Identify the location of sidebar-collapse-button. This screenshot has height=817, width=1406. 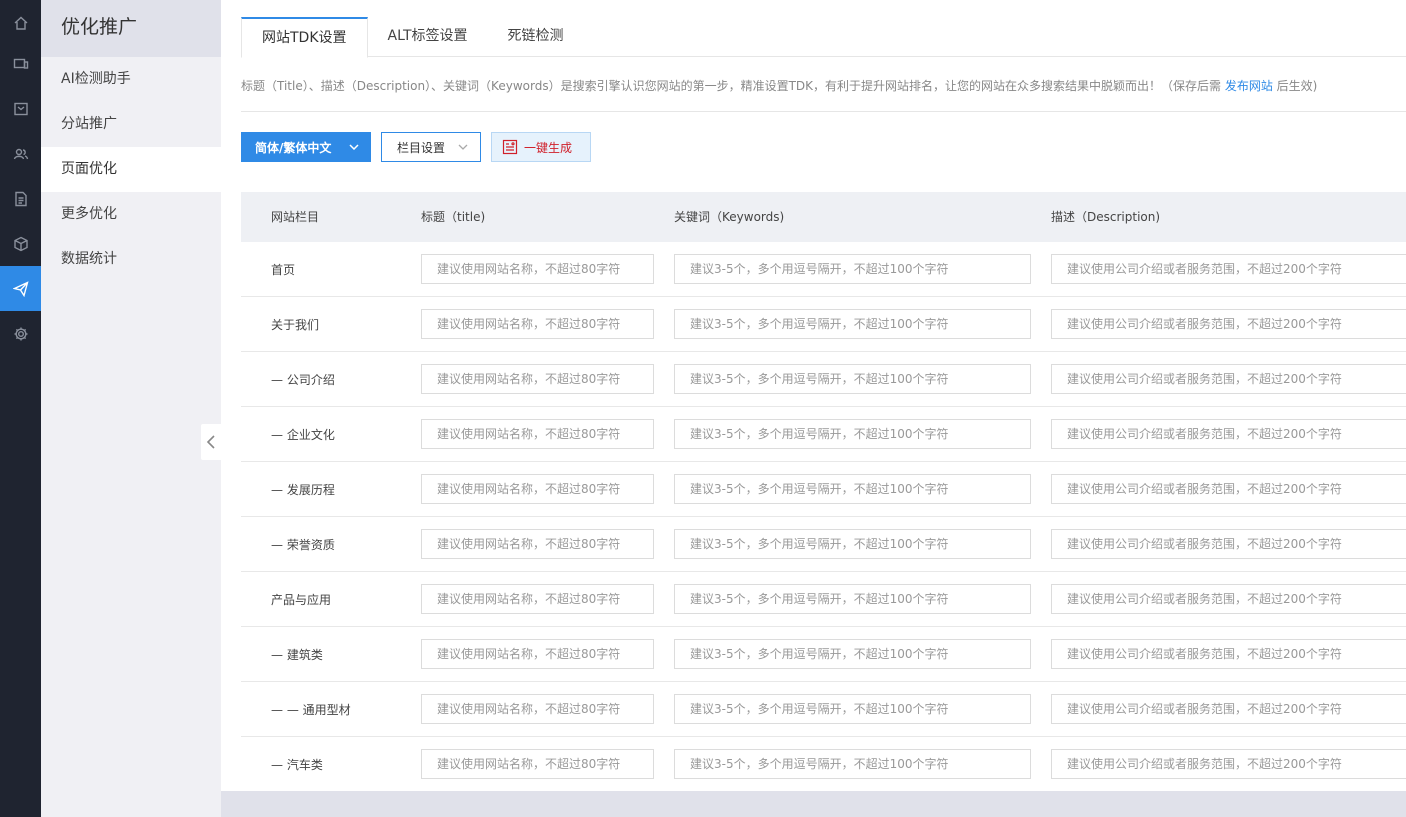
(211, 442).